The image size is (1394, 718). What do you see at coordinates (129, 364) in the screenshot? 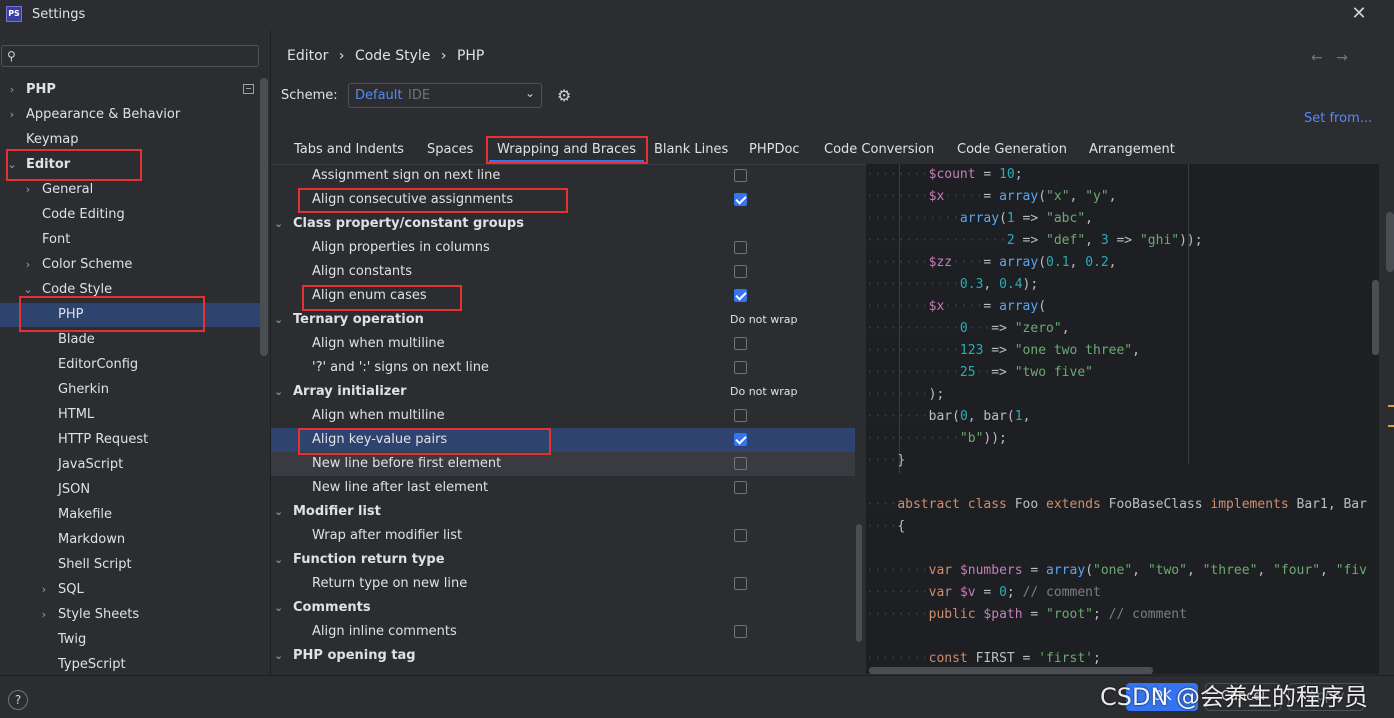
I see `sidebar-item-editorconfig: EditorConfig` at bounding box center [129, 364].